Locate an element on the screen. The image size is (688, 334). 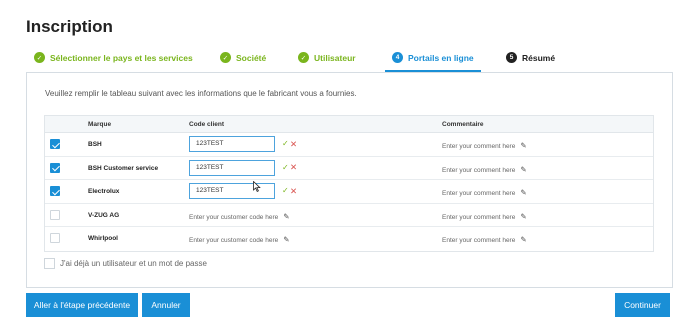
step-summary: 5 Résumé is located at coordinates (530, 60).